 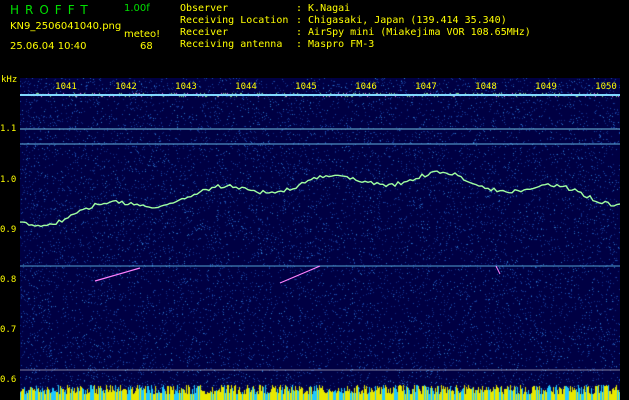 What do you see at coordinates (52, 10) in the screenshot?
I see `app-title: HROFFT` at bounding box center [52, 10].